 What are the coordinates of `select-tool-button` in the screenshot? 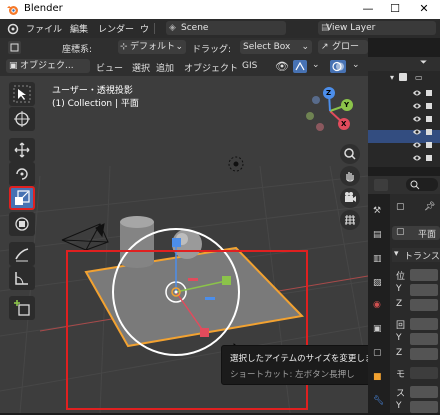 It's located at (22, 94).